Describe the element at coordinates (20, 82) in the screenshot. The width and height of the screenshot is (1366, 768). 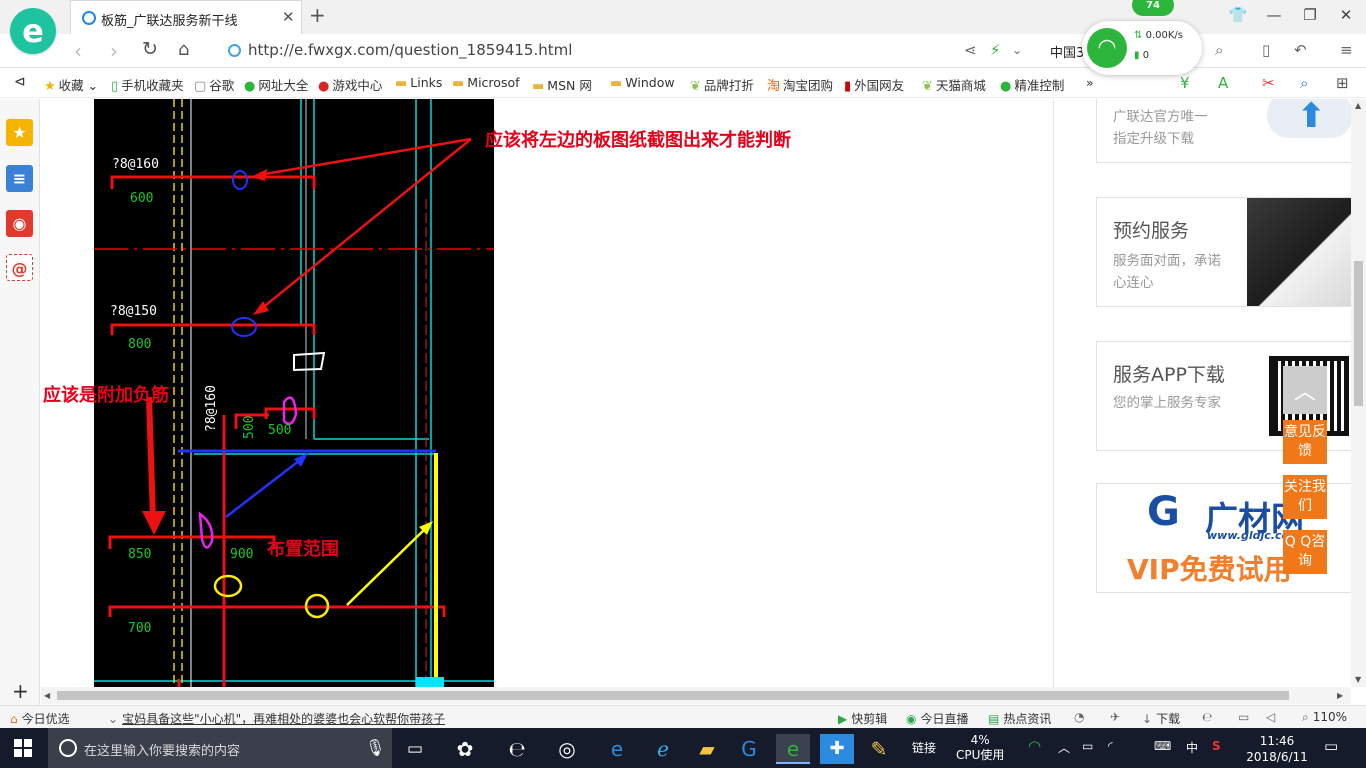
I see `collapse-sidebar-icon: ⊲` at that location.